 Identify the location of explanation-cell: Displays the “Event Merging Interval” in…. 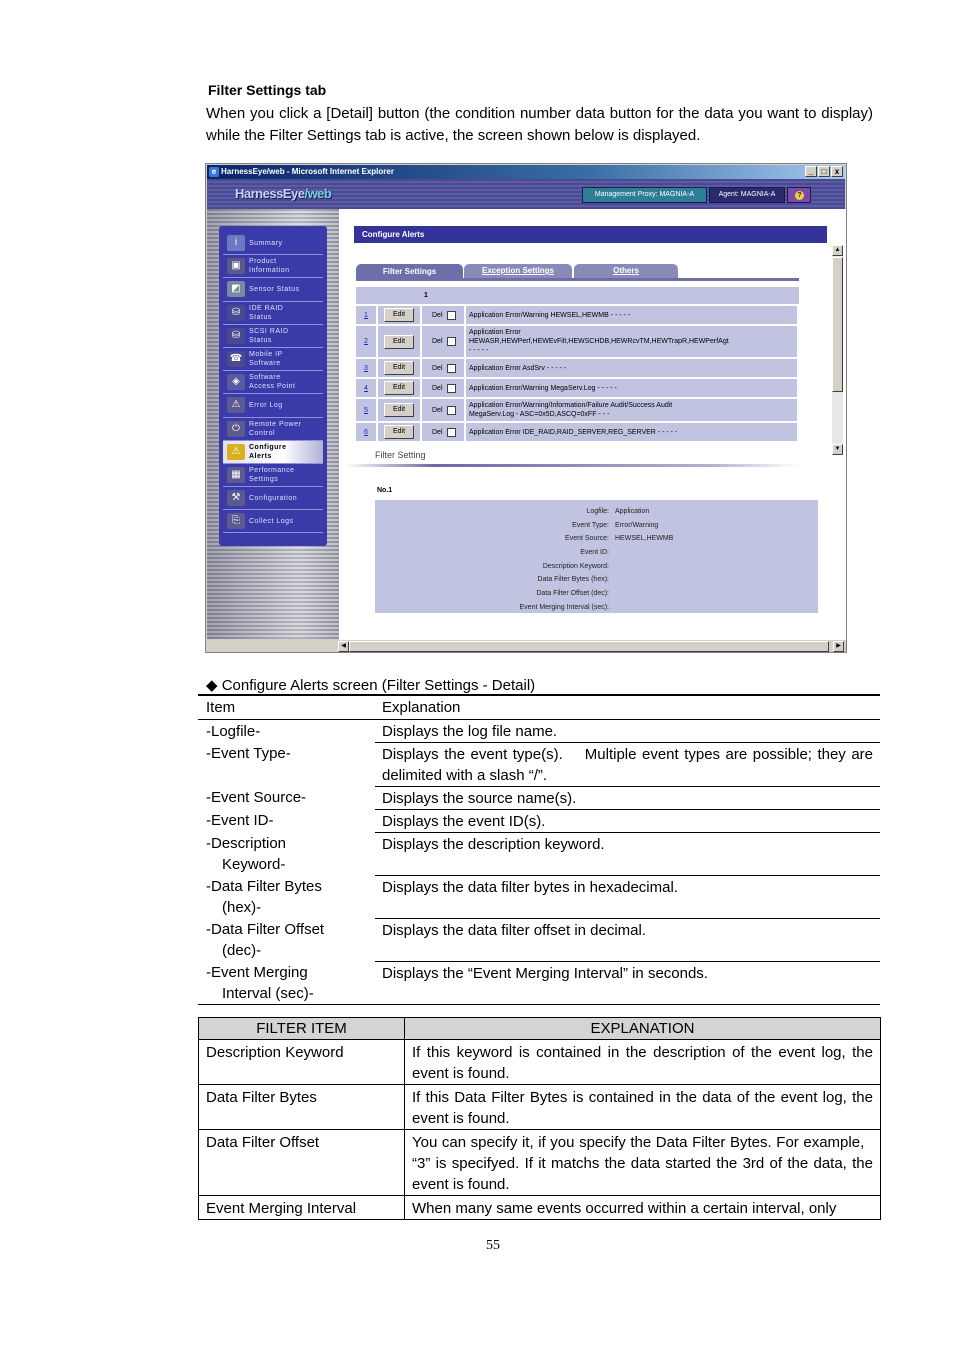
(627, 982).